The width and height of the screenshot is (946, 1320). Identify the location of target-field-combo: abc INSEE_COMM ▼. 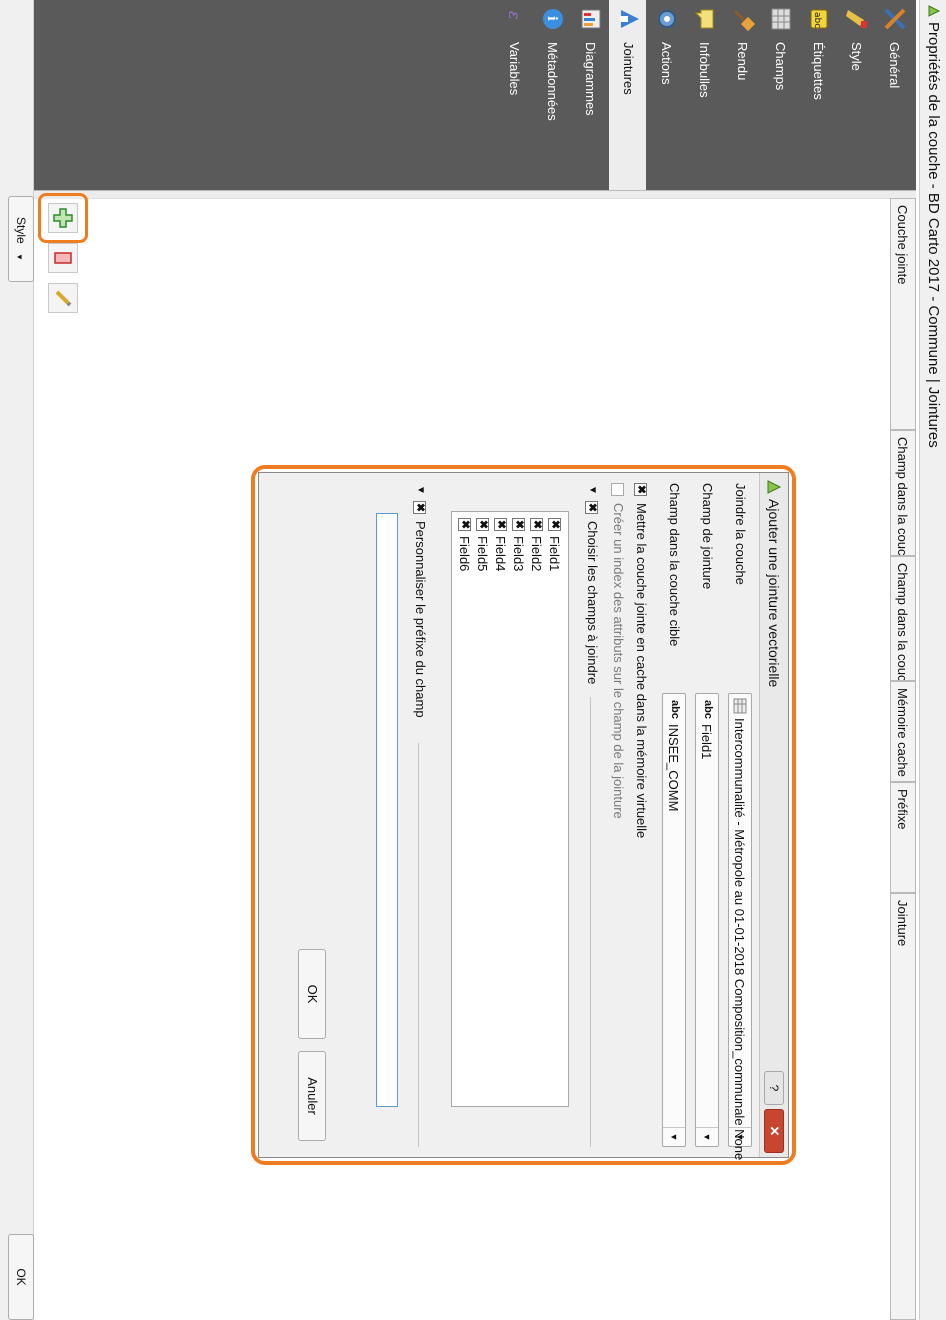
(674, 920).